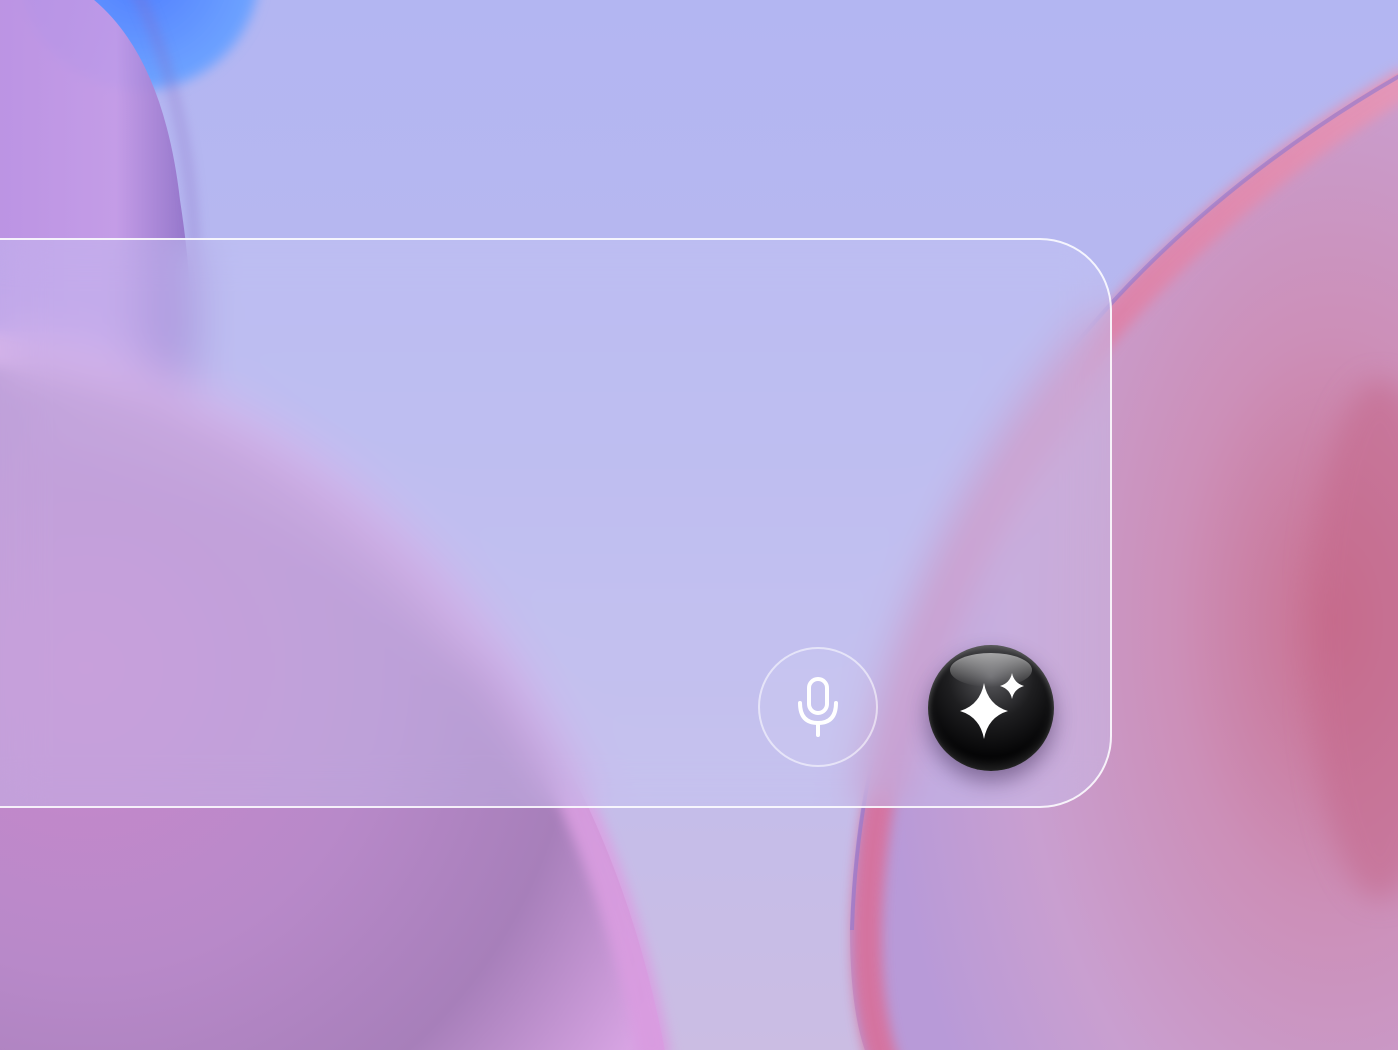  I want to click on microphone-icon, so click(818, 707).